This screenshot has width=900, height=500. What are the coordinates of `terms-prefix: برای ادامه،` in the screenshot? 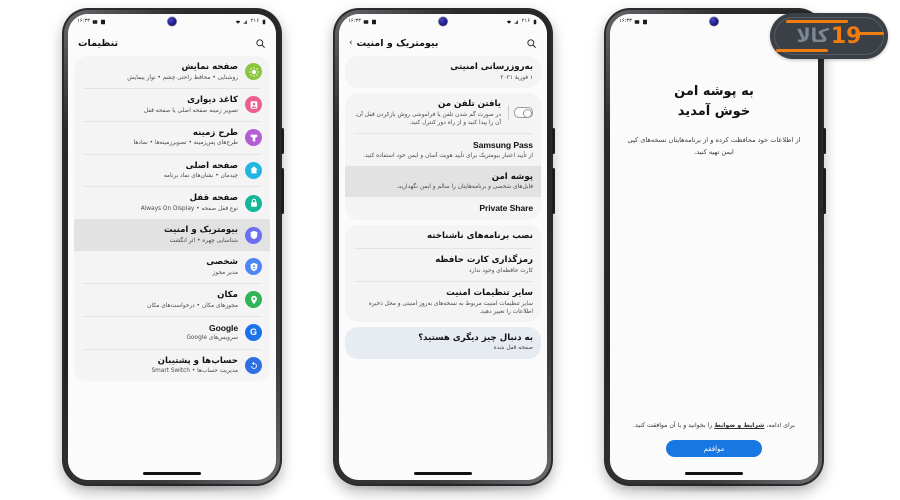 It's located at (779, 426).